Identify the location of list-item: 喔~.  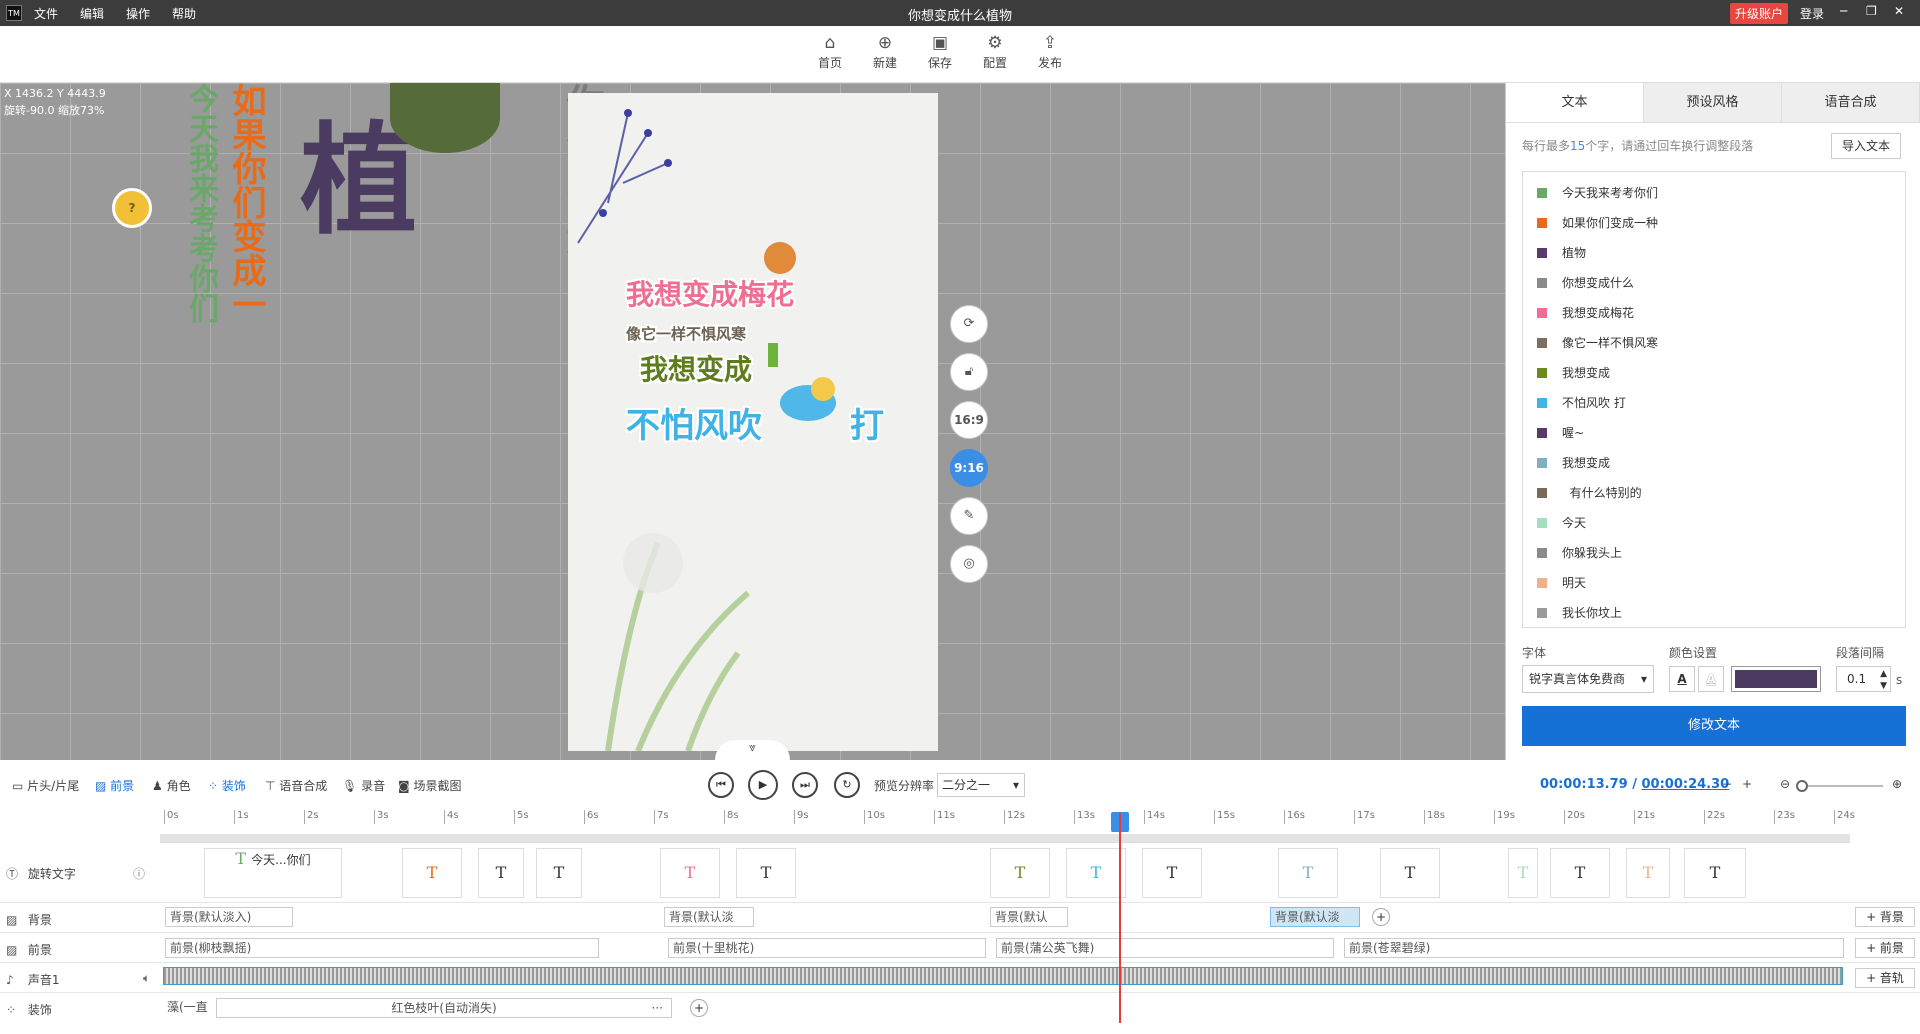
(1714, 433).